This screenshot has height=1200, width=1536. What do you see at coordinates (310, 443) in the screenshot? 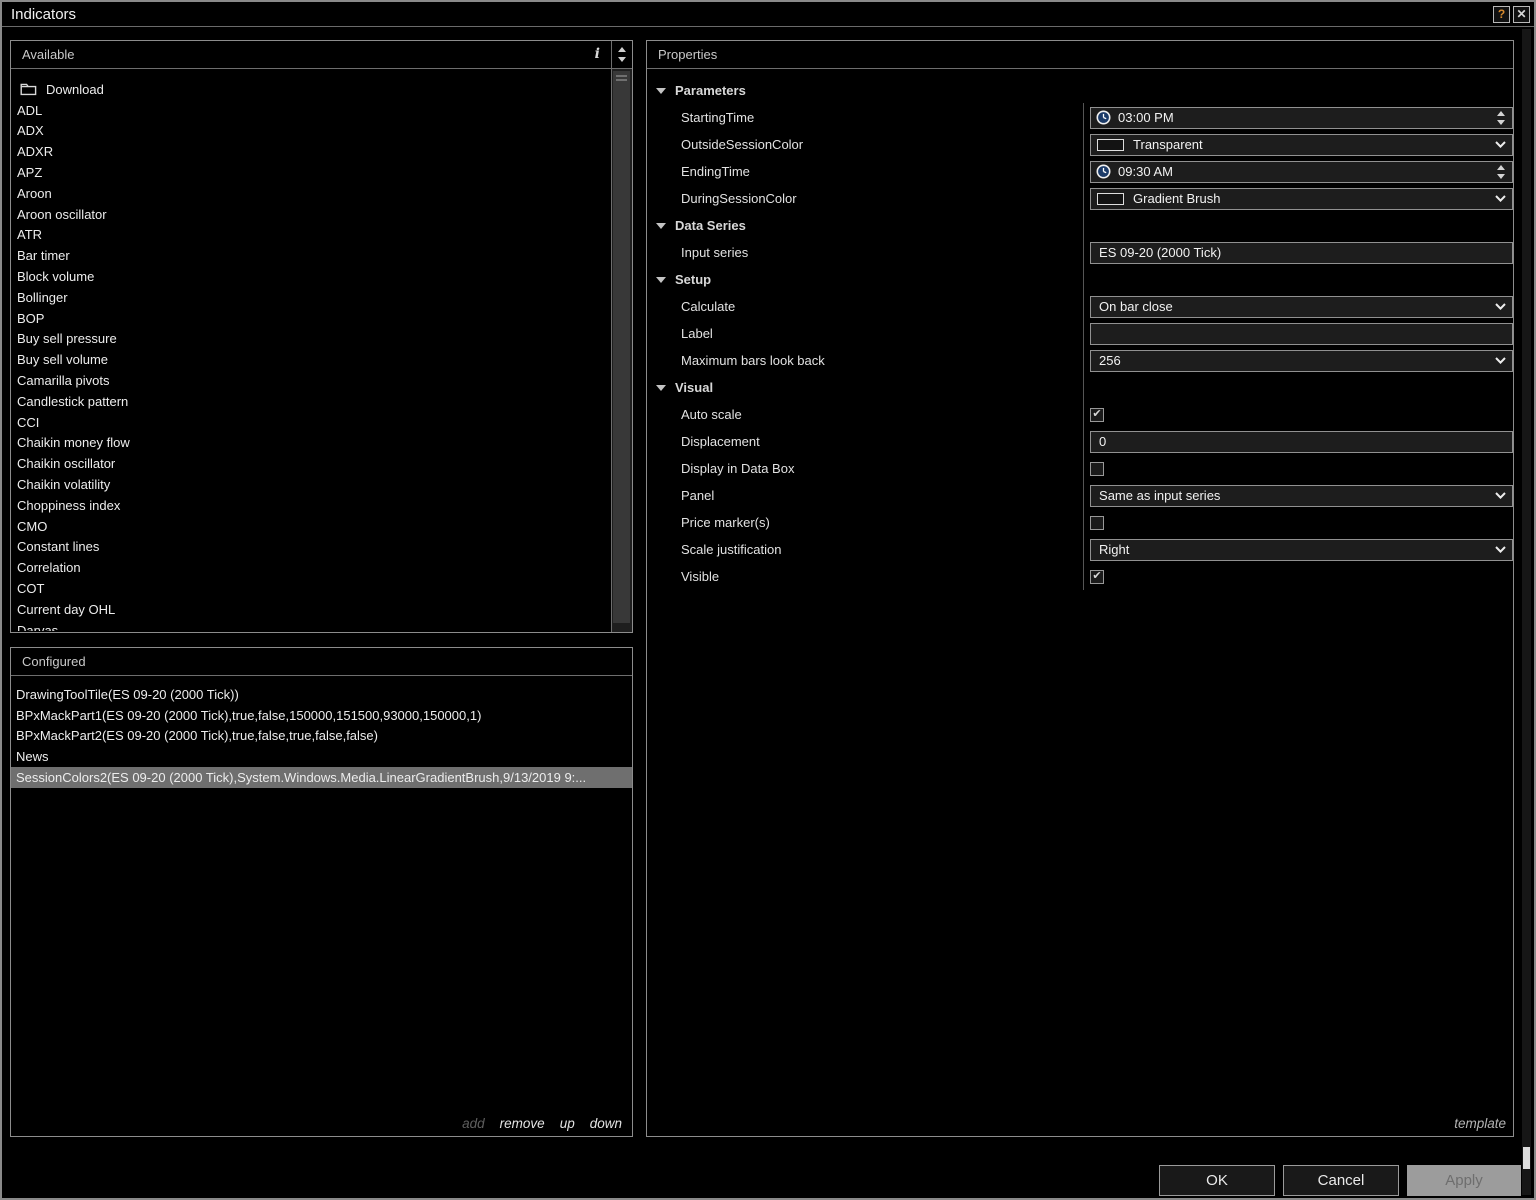
I see `available-item-chaikin-money-flow: Chaikin money flow` at bounding box center [310, 443].